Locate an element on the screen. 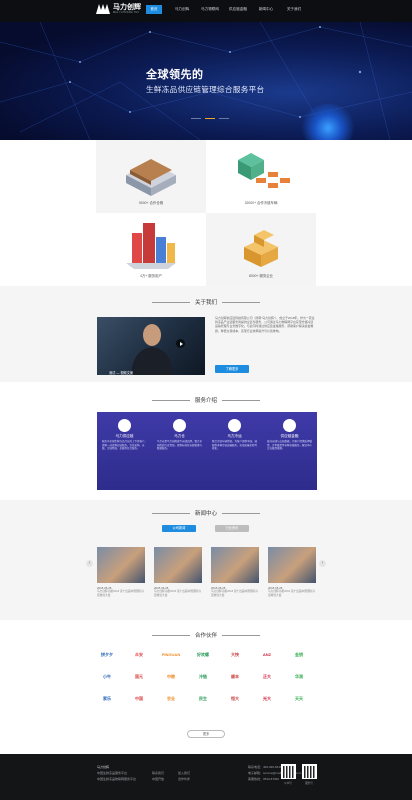  nav-news: 新闻中心 is located at coordinates (266, 9).